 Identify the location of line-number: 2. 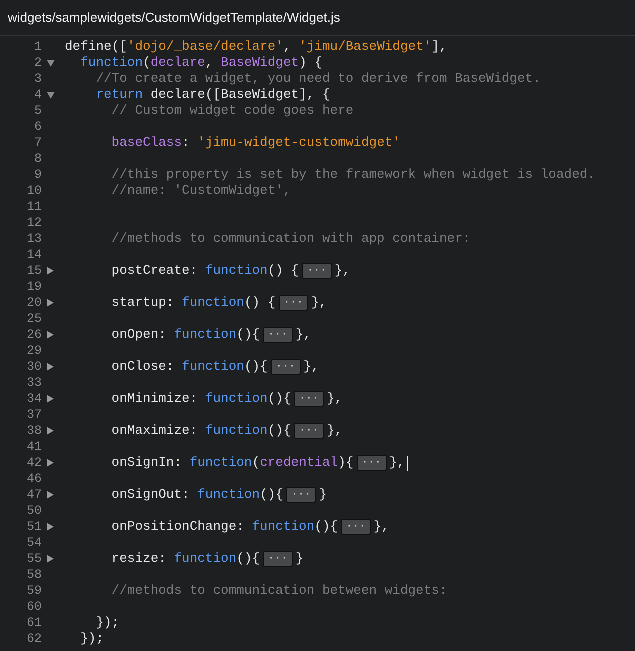
(37, 63).